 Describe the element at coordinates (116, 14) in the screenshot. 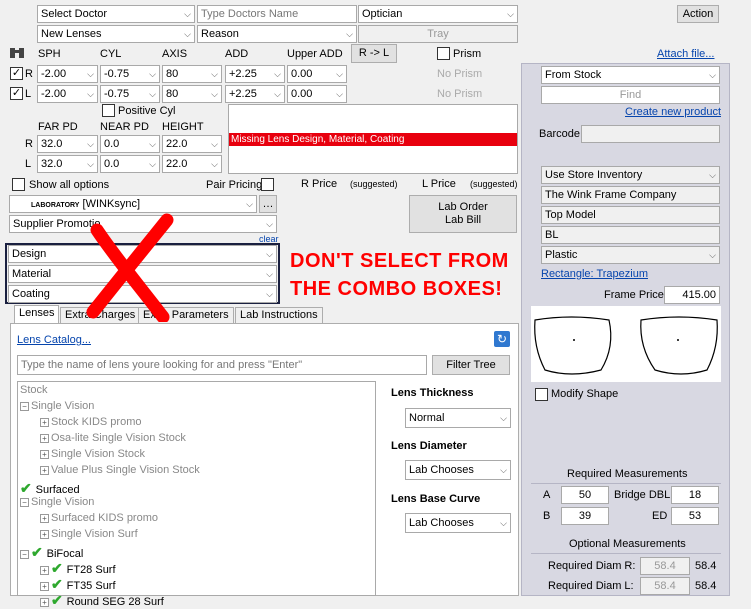

I see `doctor-select: Select Doctor ⌵` at that location.